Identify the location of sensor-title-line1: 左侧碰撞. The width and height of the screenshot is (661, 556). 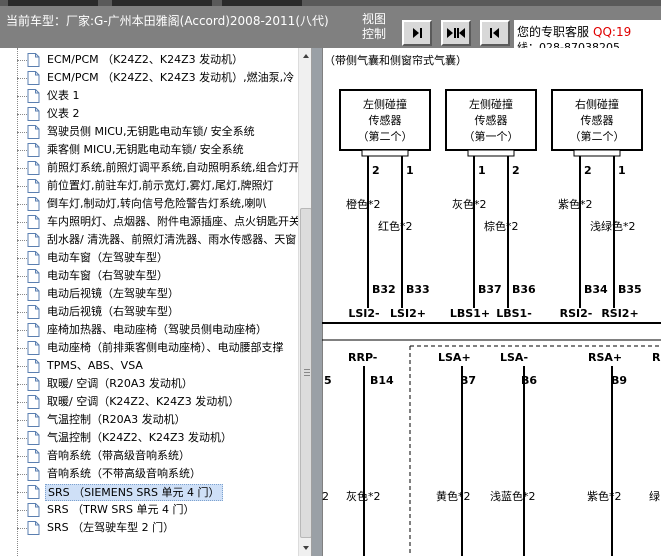
(385, 104).